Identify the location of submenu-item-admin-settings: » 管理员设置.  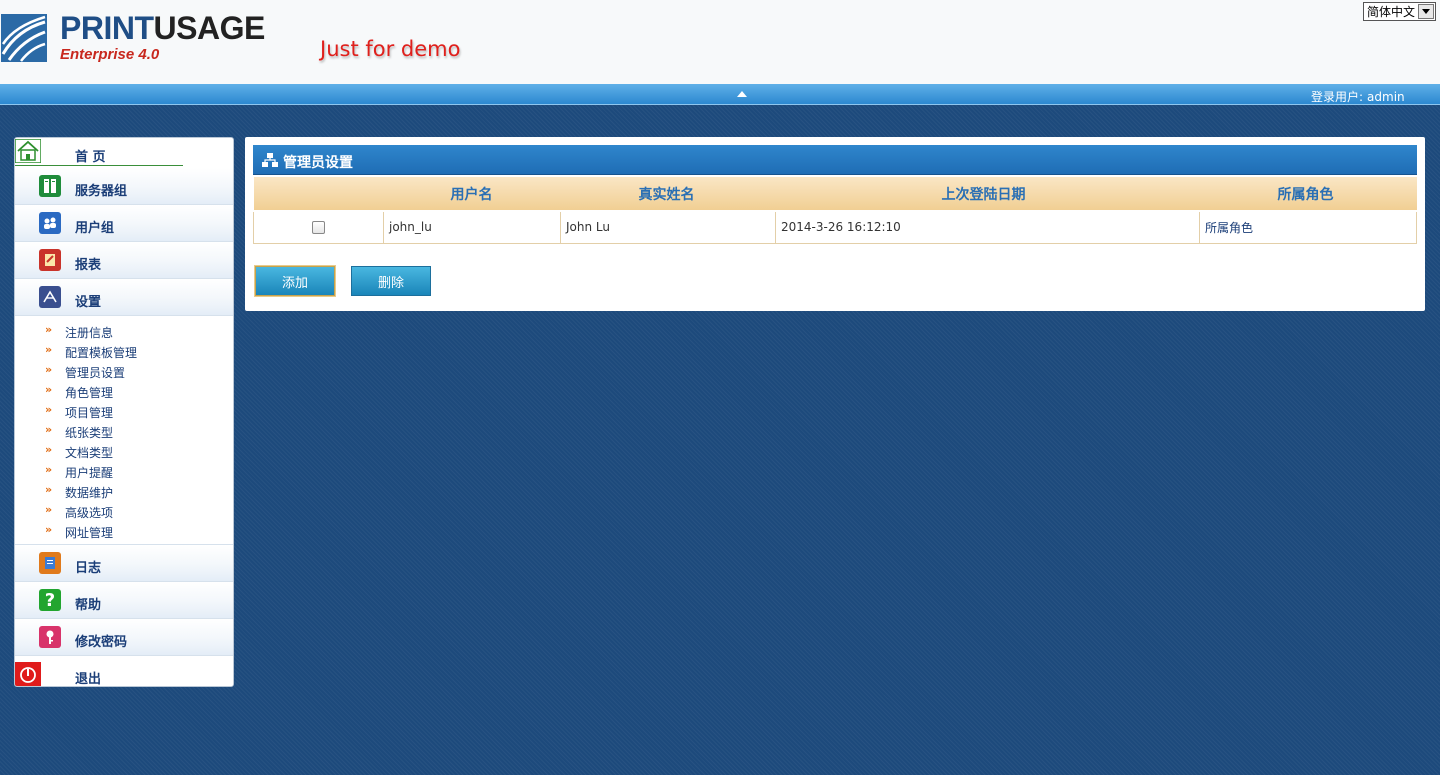
(124, 371).